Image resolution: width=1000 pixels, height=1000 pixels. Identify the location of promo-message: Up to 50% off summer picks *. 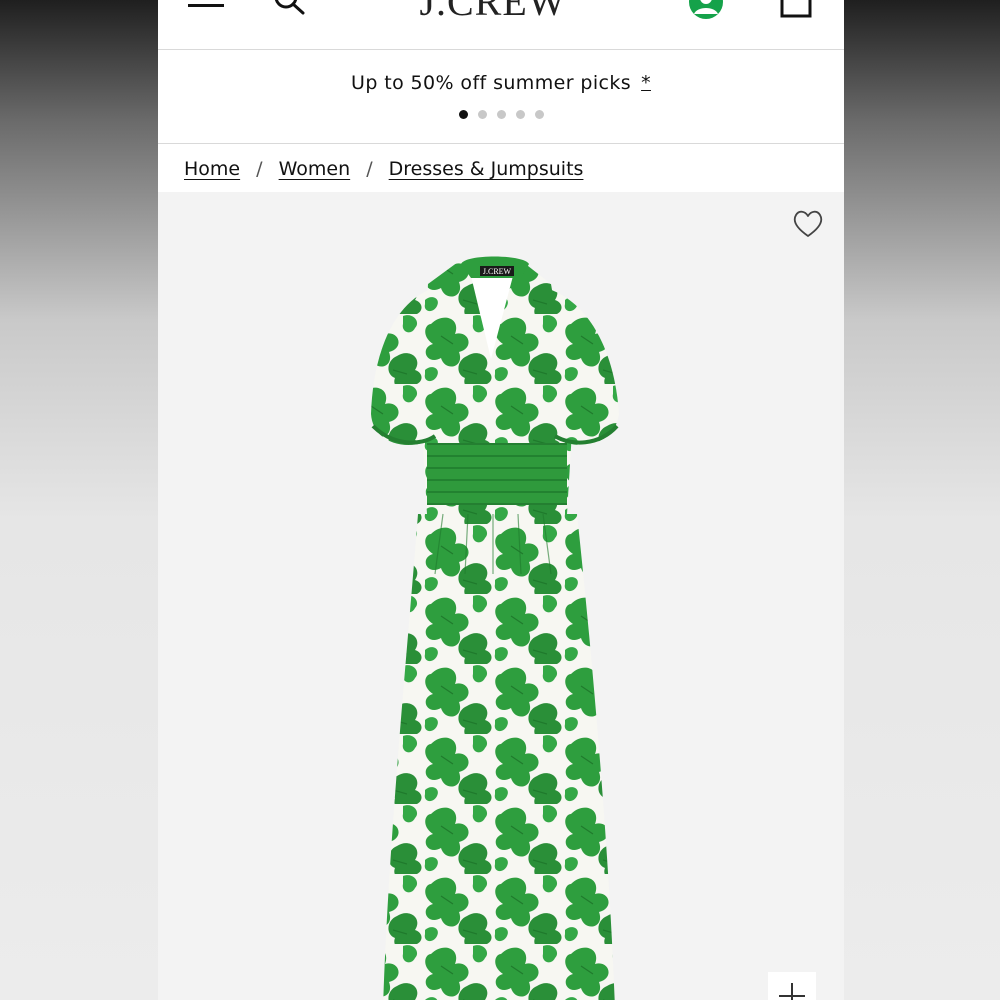
(501, 83).